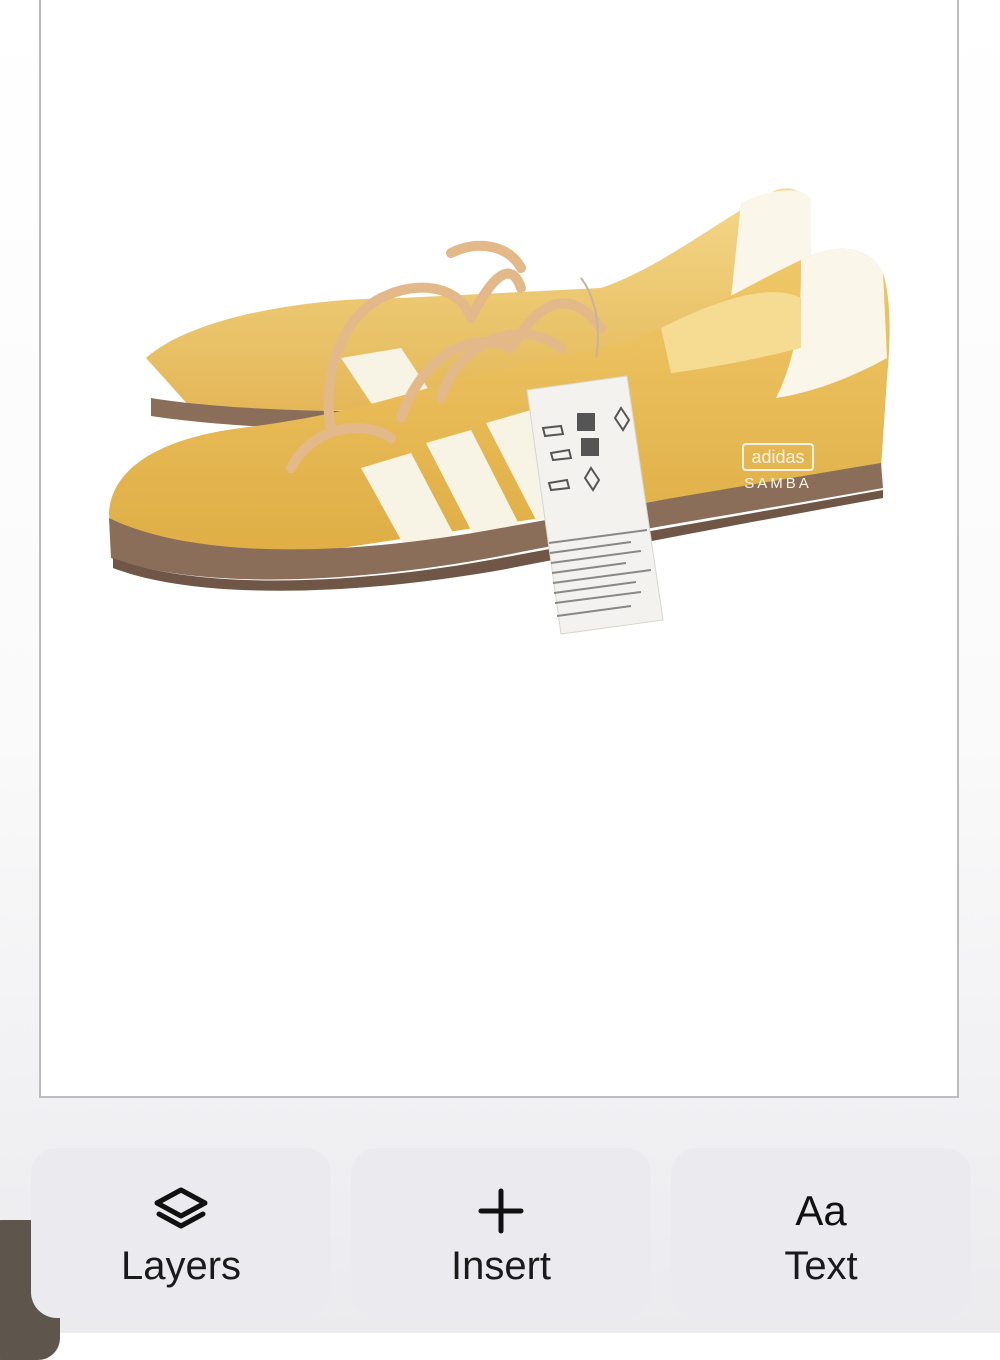  I want to click on text-icon: Aa, so click(821, 1210).